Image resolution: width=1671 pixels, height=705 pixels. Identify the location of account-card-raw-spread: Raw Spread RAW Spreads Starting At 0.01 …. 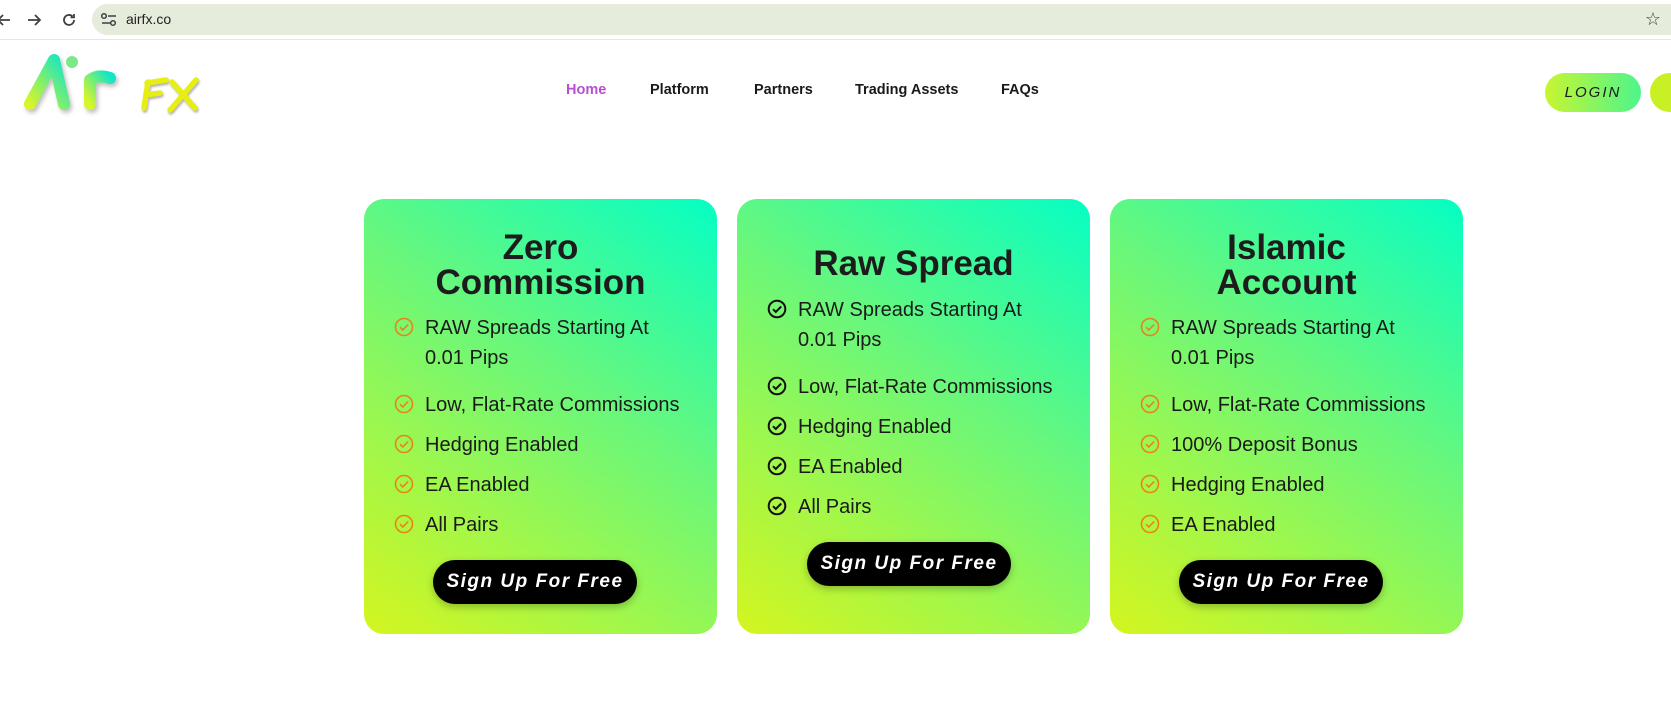
(913, 416).